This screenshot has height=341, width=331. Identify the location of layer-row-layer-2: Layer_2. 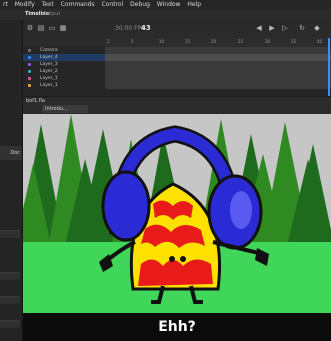
(177, 71).